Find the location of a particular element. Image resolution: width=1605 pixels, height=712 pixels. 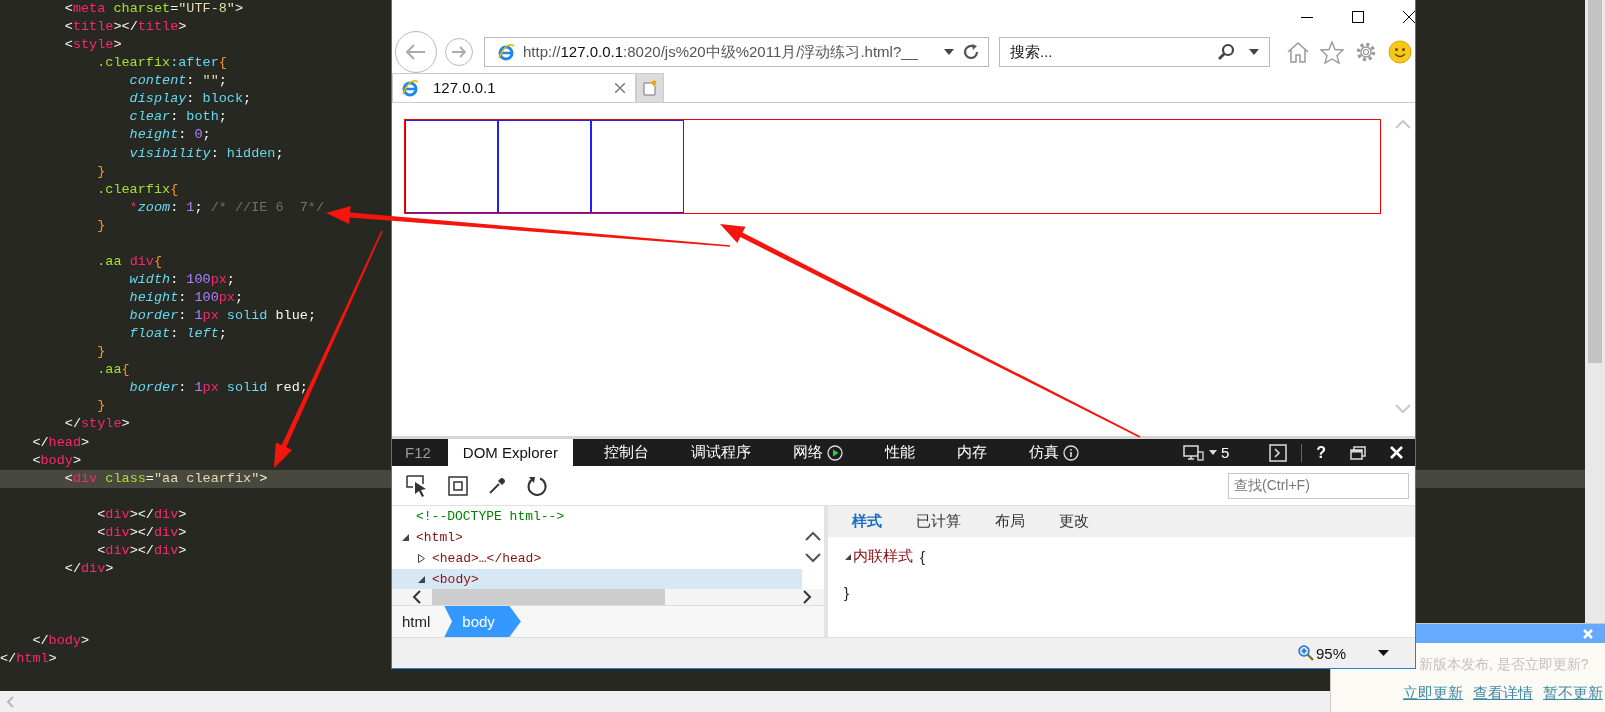

code-line: </body> is located at coordinates (60, 641).